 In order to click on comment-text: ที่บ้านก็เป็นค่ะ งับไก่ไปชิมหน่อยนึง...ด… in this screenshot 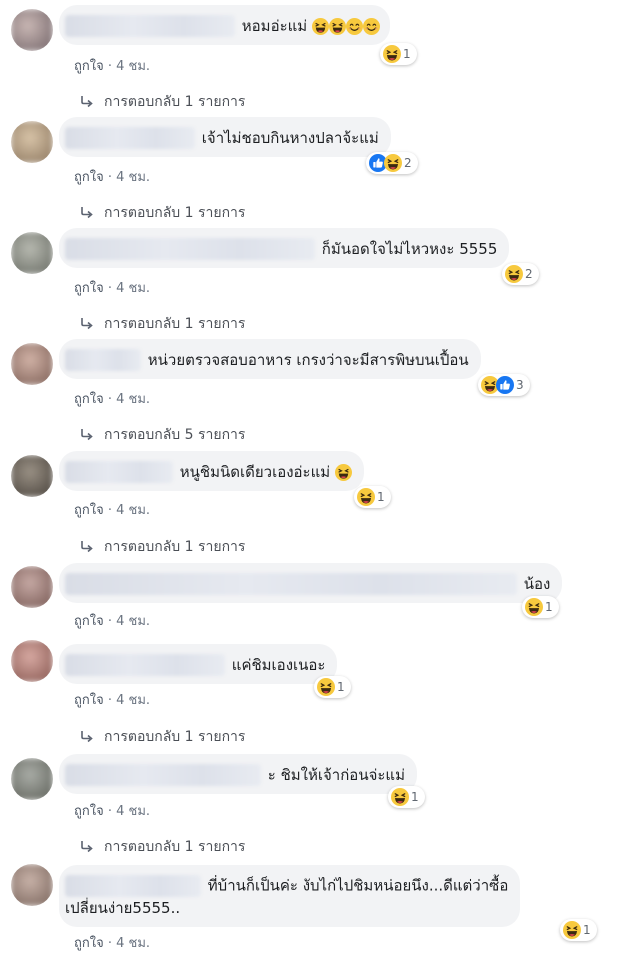, I will do `click(358, 885)`.